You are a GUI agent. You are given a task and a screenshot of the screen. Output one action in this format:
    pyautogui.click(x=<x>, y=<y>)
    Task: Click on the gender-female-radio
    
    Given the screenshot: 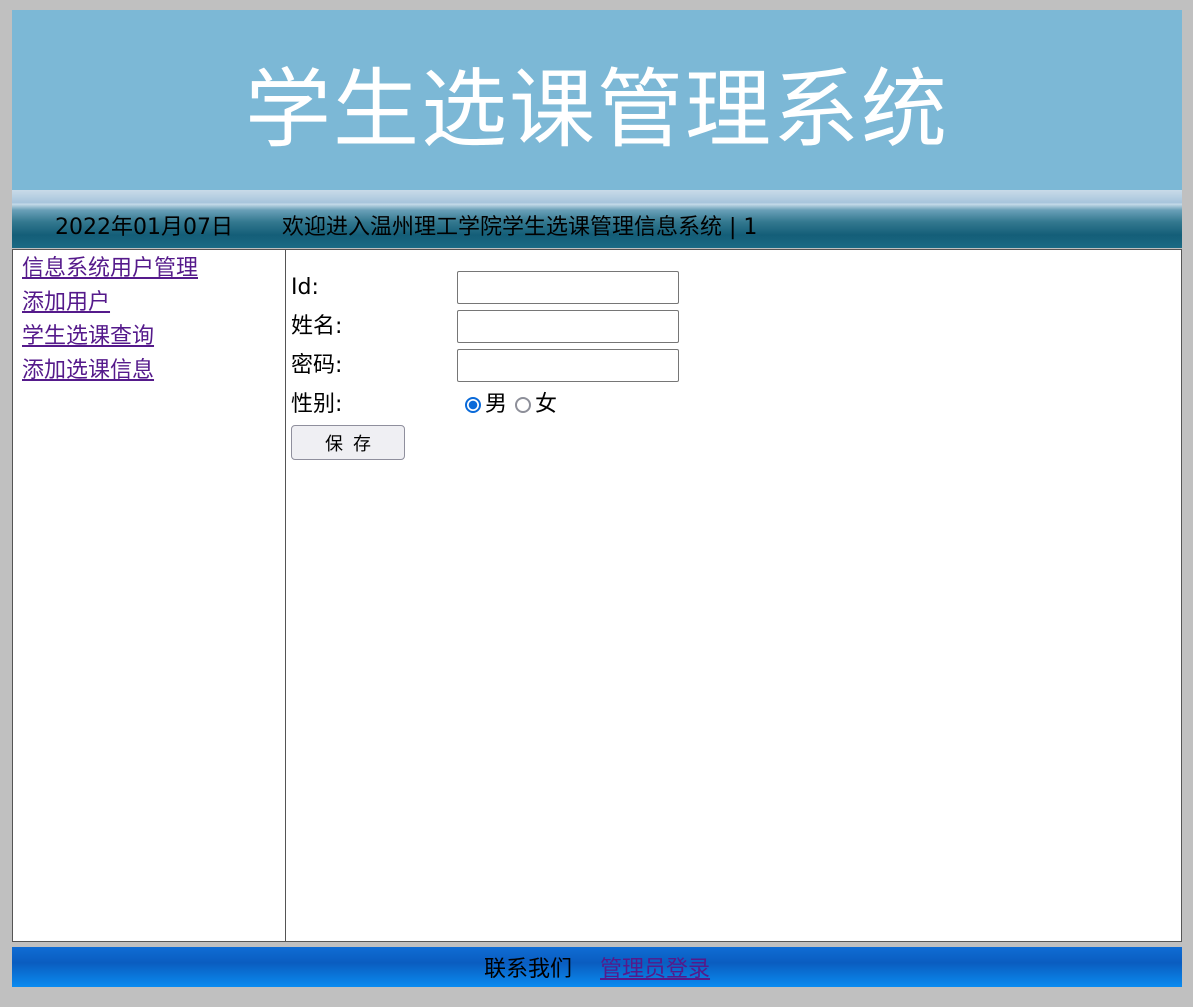 What is the action you would take?
    pyautogui.click(x=523, y=405)
    